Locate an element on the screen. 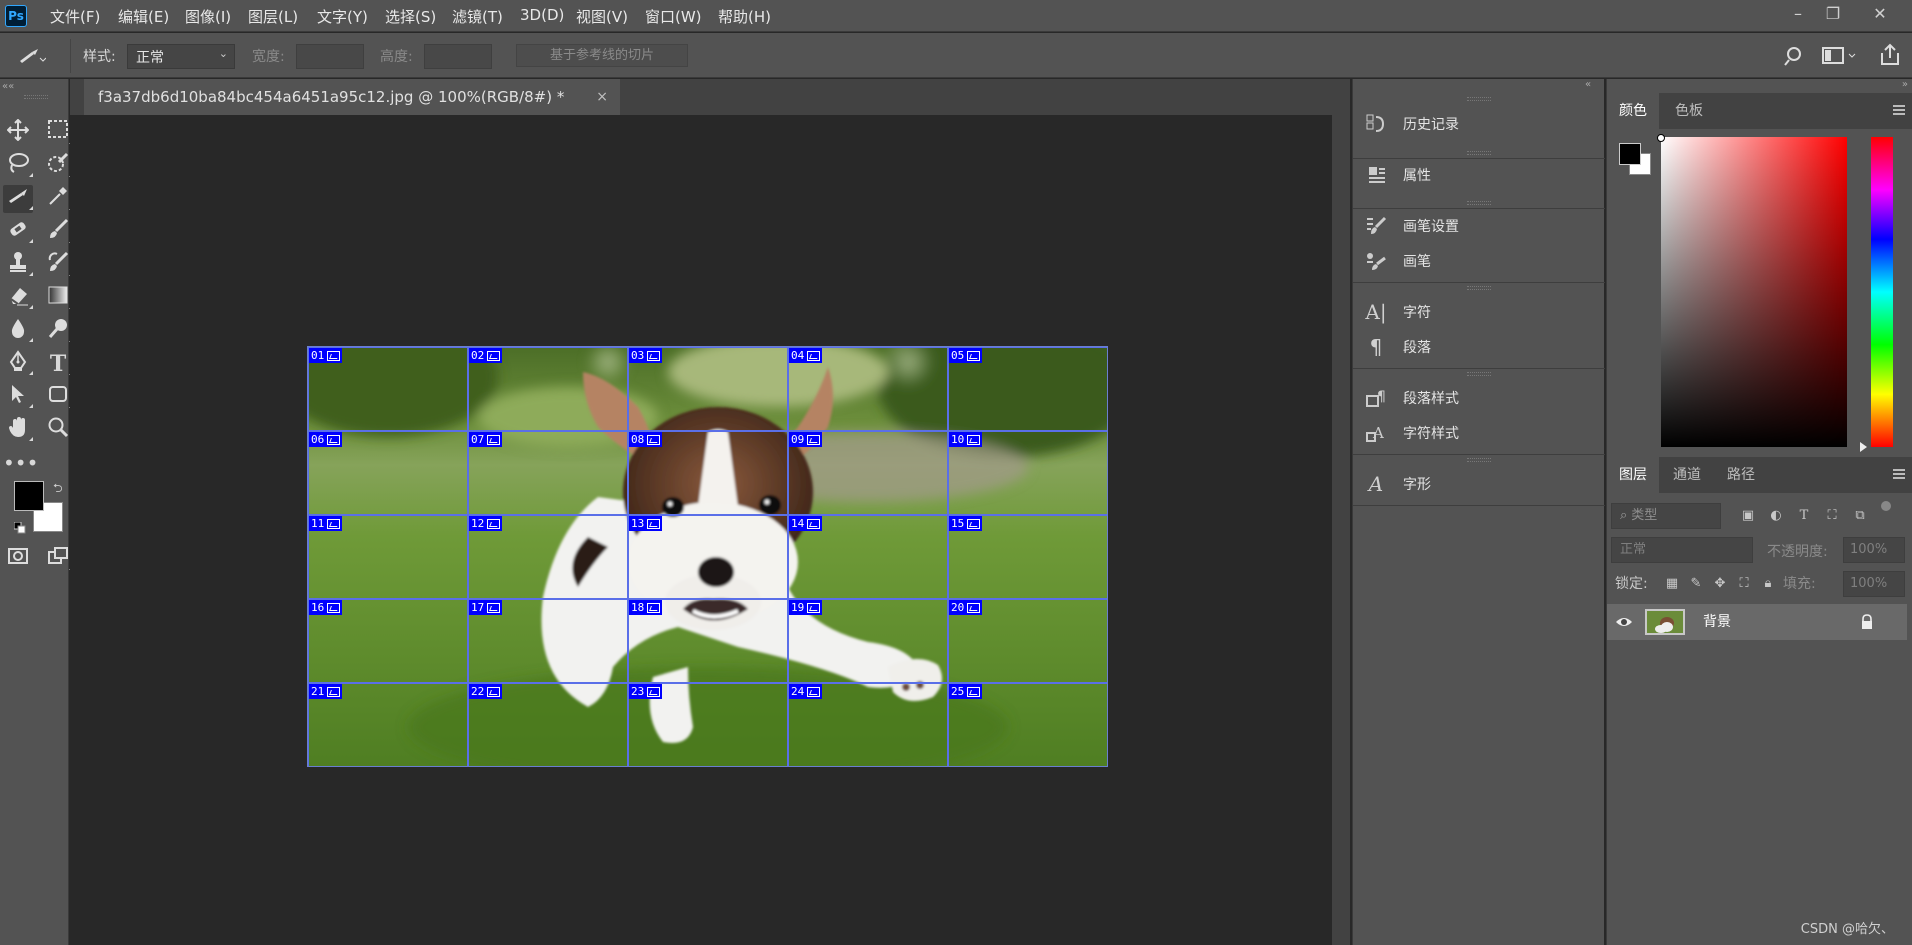  slices-from-guides-button: 基于参考线的切片 is located at coordinates (602, 55).